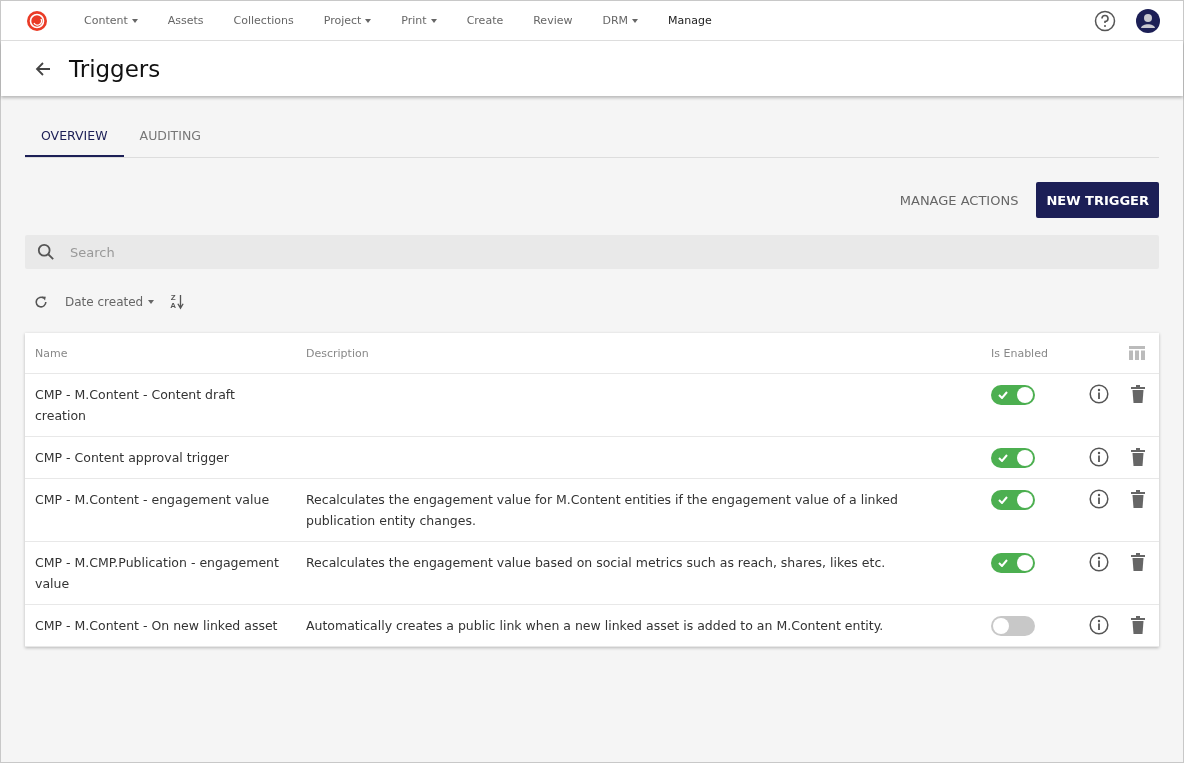  What do you see at coordinates (959, 200) in the screenshot?
I see `manage-actions-button: MANAGE ACTIONS` at bounding box center [959, 200].